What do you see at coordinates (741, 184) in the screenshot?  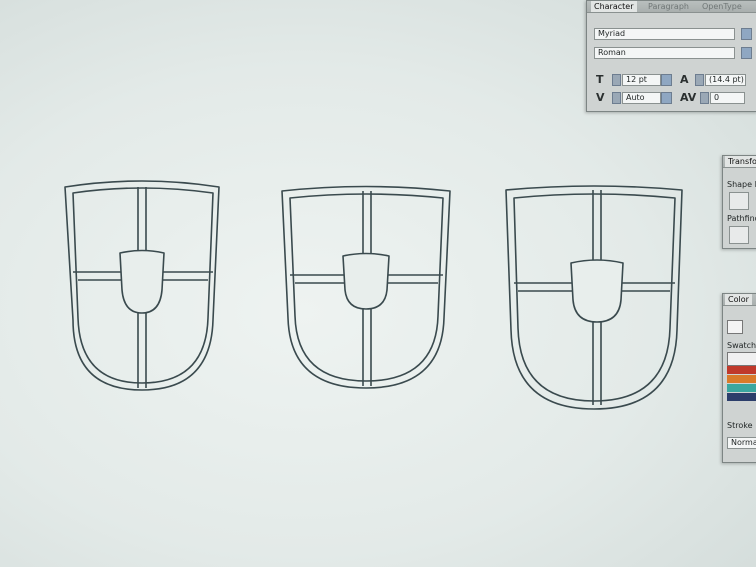 I see `shape-modes-label: Shape M` at bounding box center [741, 184].